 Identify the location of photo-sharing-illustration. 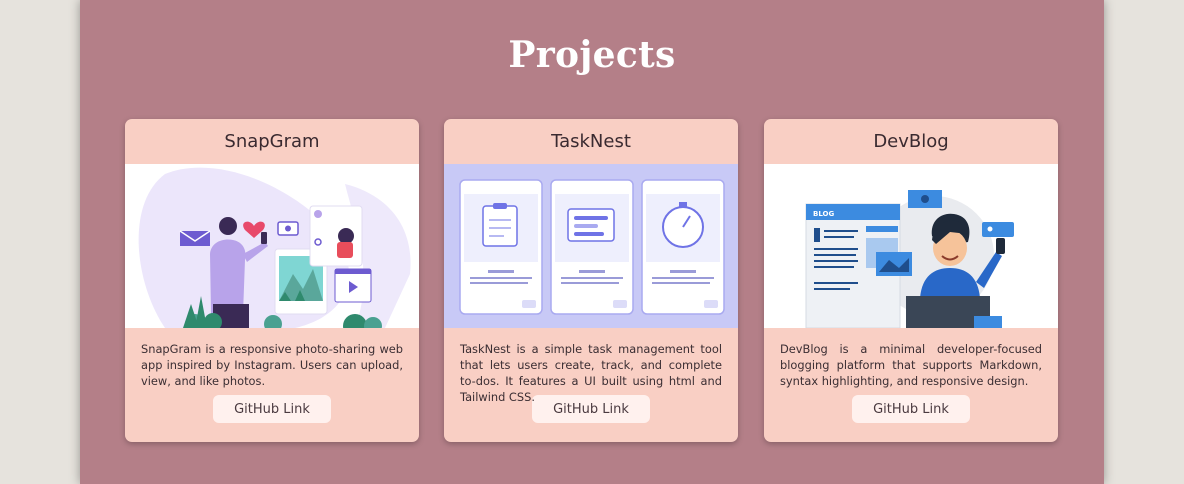
(272, 246).